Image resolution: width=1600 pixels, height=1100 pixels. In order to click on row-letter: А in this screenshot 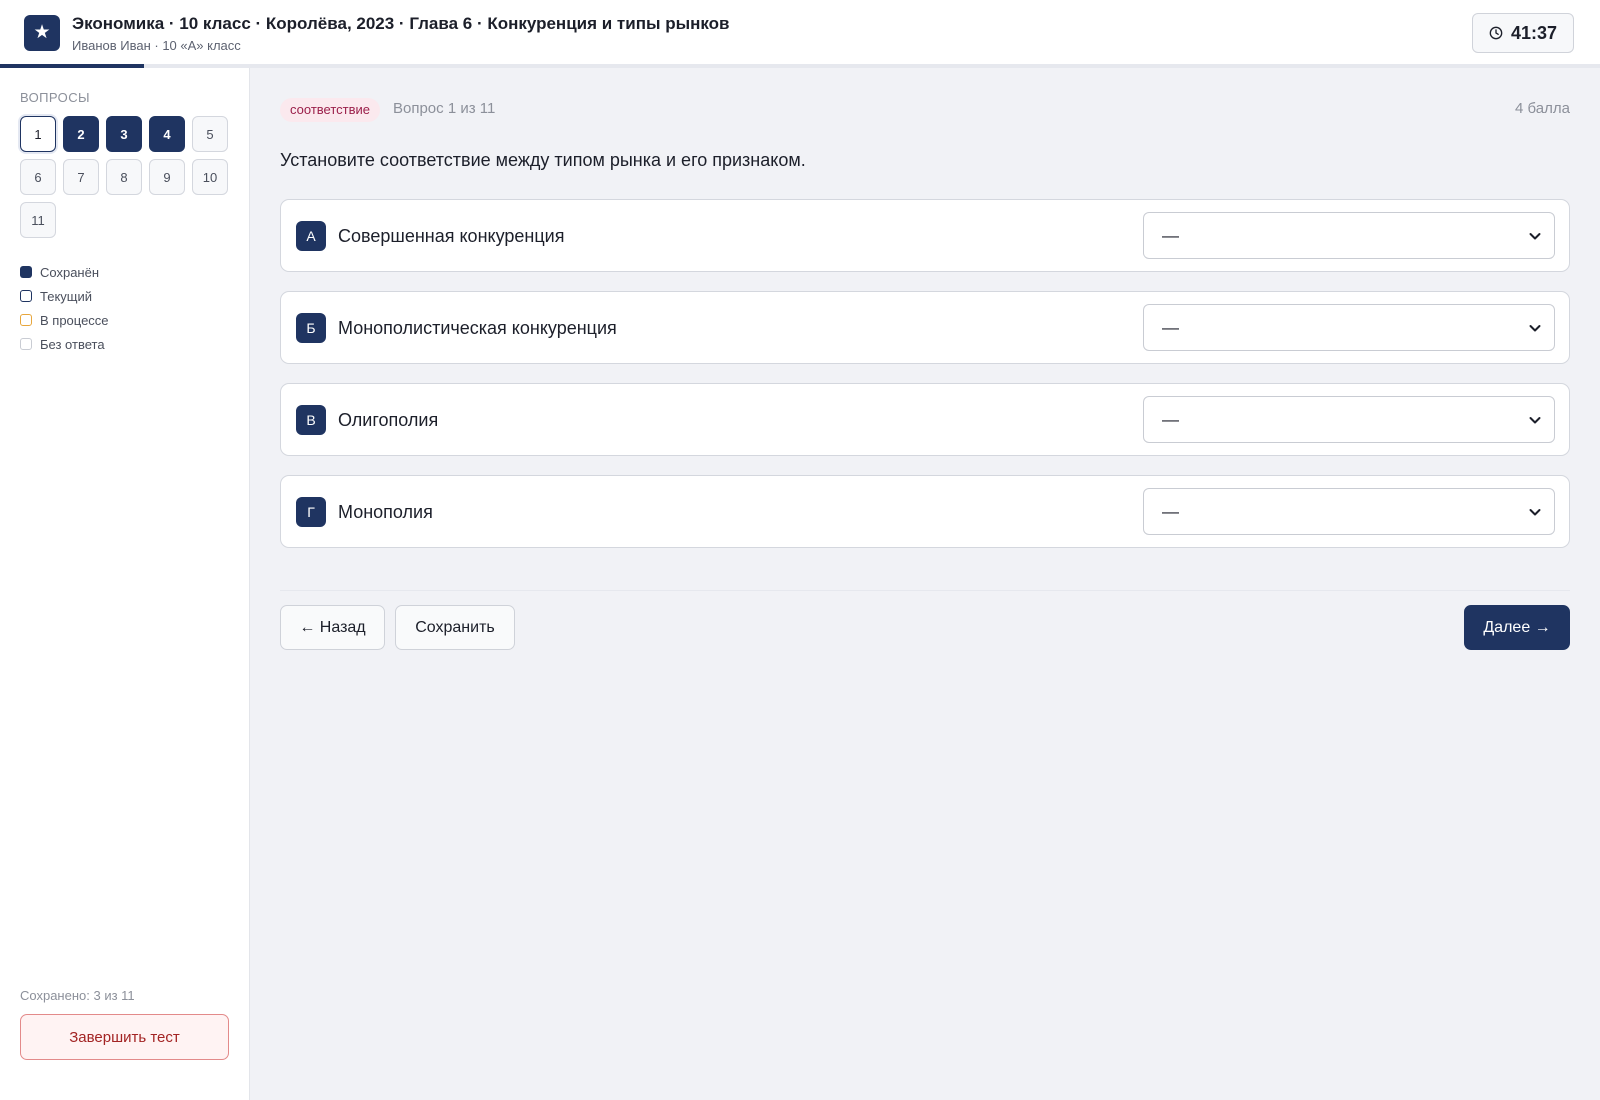, I will do `click(311, 236)`.